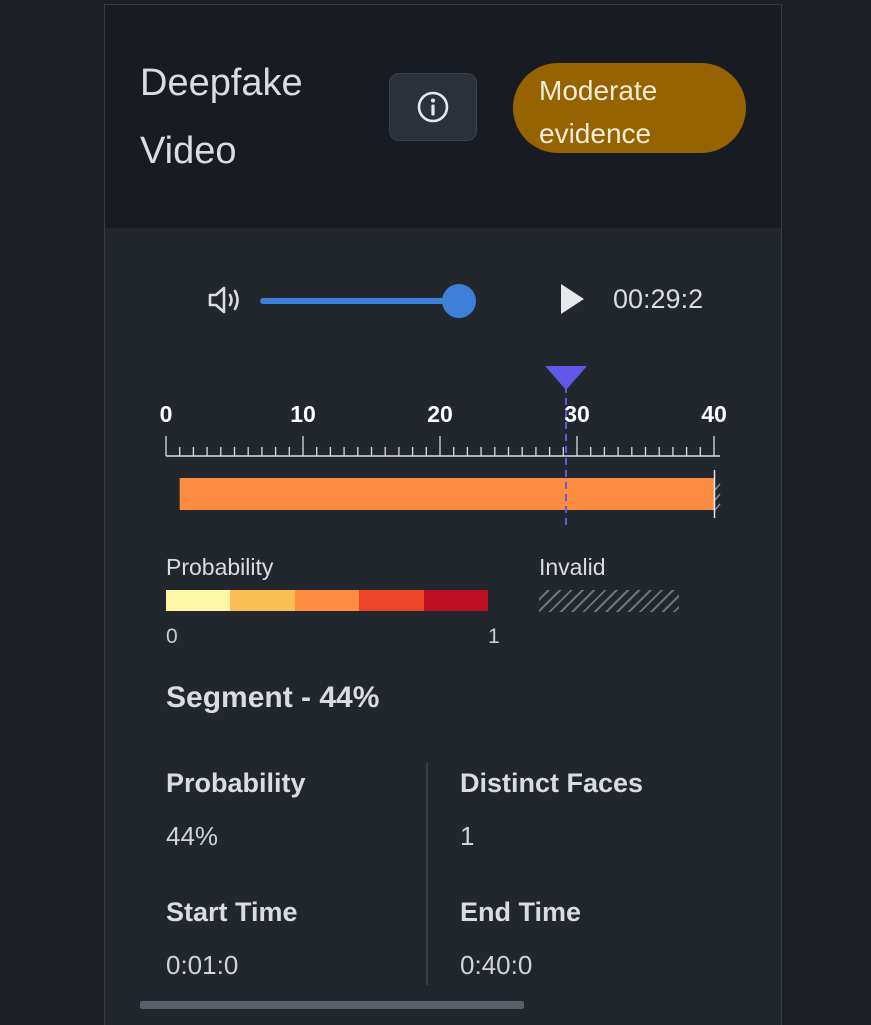 The width and height of the screenshot is (871, 1025). What do you see at coordinates (496, 965) in the screenshot?
I see `end-time-value: 0:40:0` at bounding box center [496, 965].